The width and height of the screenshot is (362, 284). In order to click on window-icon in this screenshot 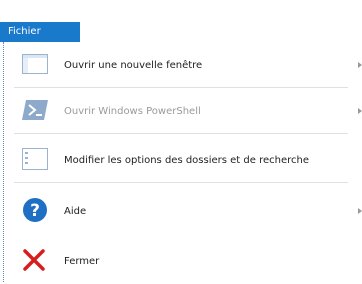, I will do `click(35, 65)`.